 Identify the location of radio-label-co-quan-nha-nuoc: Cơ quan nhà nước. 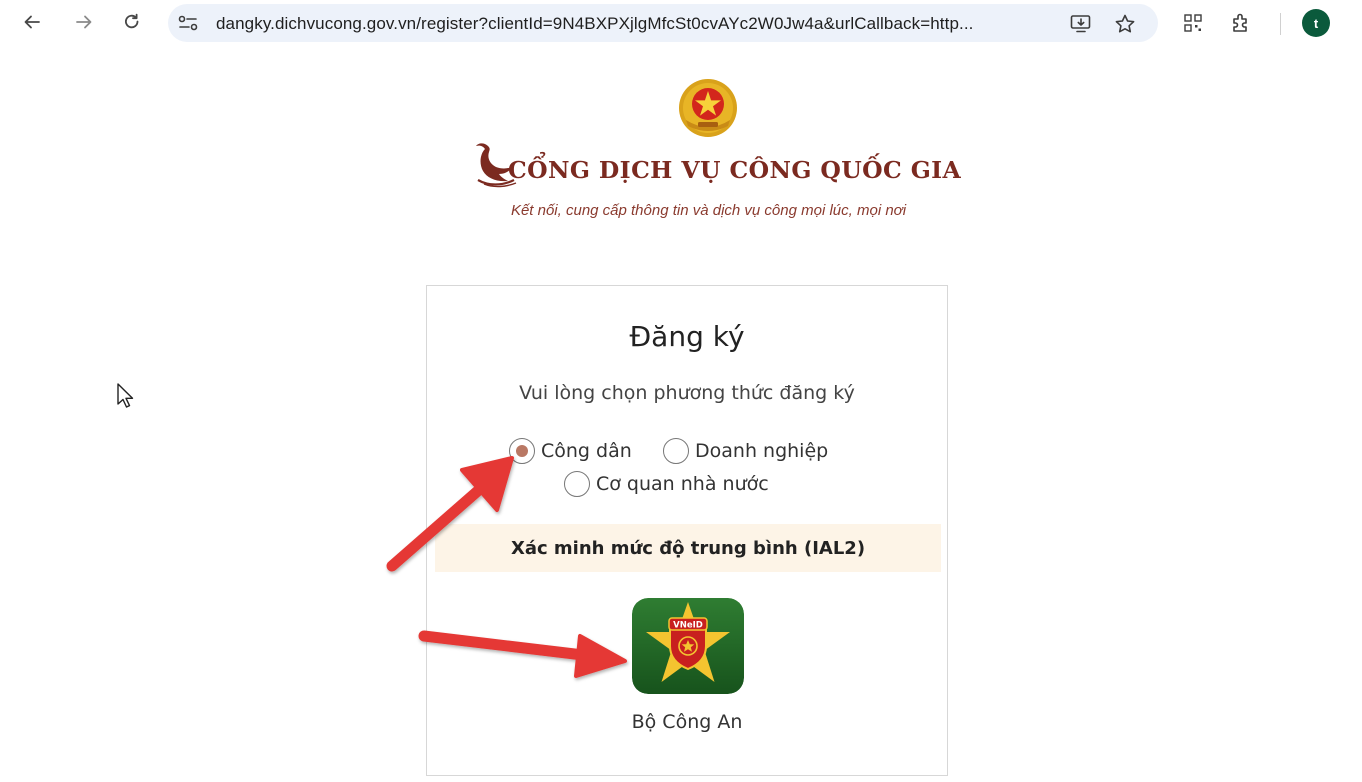
(682, 484).